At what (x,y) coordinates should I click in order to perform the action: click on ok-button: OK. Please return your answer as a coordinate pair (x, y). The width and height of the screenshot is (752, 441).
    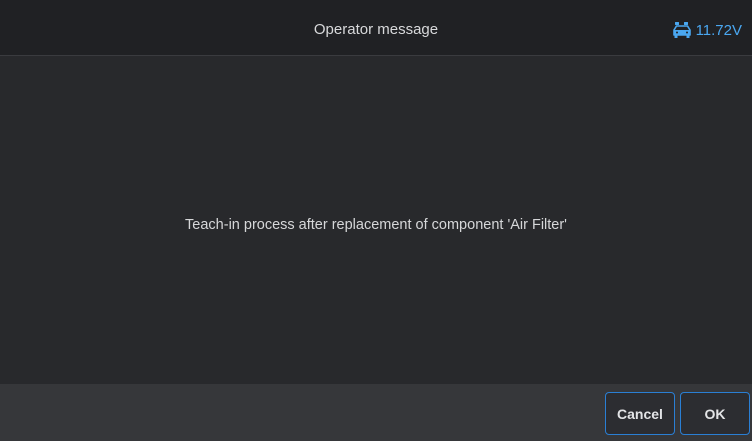
    Looking at the image, I should click on (715, 413).